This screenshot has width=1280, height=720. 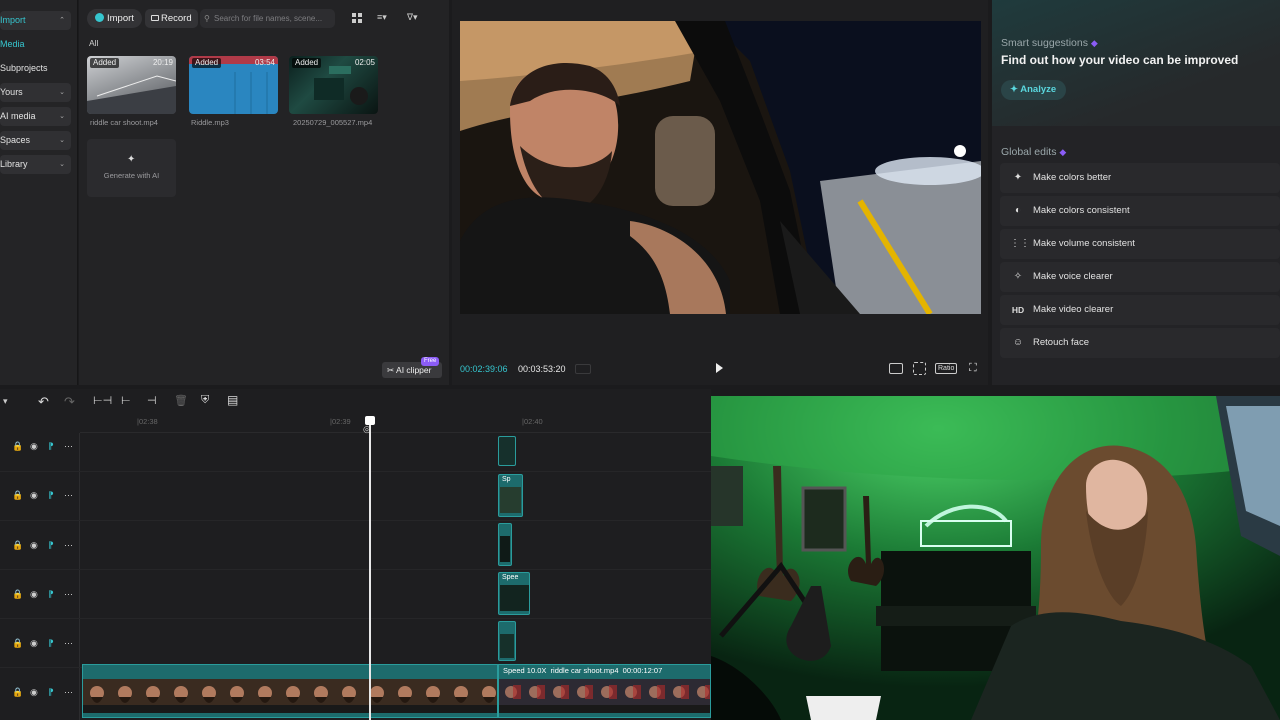 I want to click on filter-icon: ∇▾, so click(x=412, y=17).